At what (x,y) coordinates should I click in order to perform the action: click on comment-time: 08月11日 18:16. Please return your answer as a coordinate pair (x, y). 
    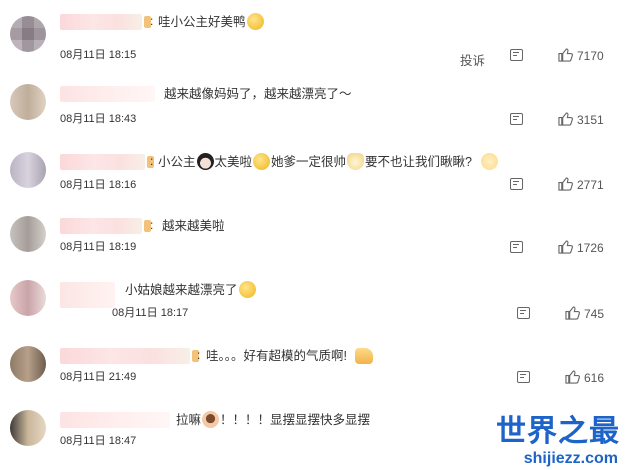
    Looking at the image, I should click on (98, 185).